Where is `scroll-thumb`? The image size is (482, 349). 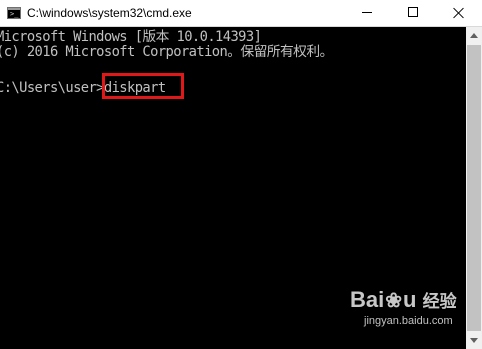
scroll-thumb is located at coordinates (474, 188).